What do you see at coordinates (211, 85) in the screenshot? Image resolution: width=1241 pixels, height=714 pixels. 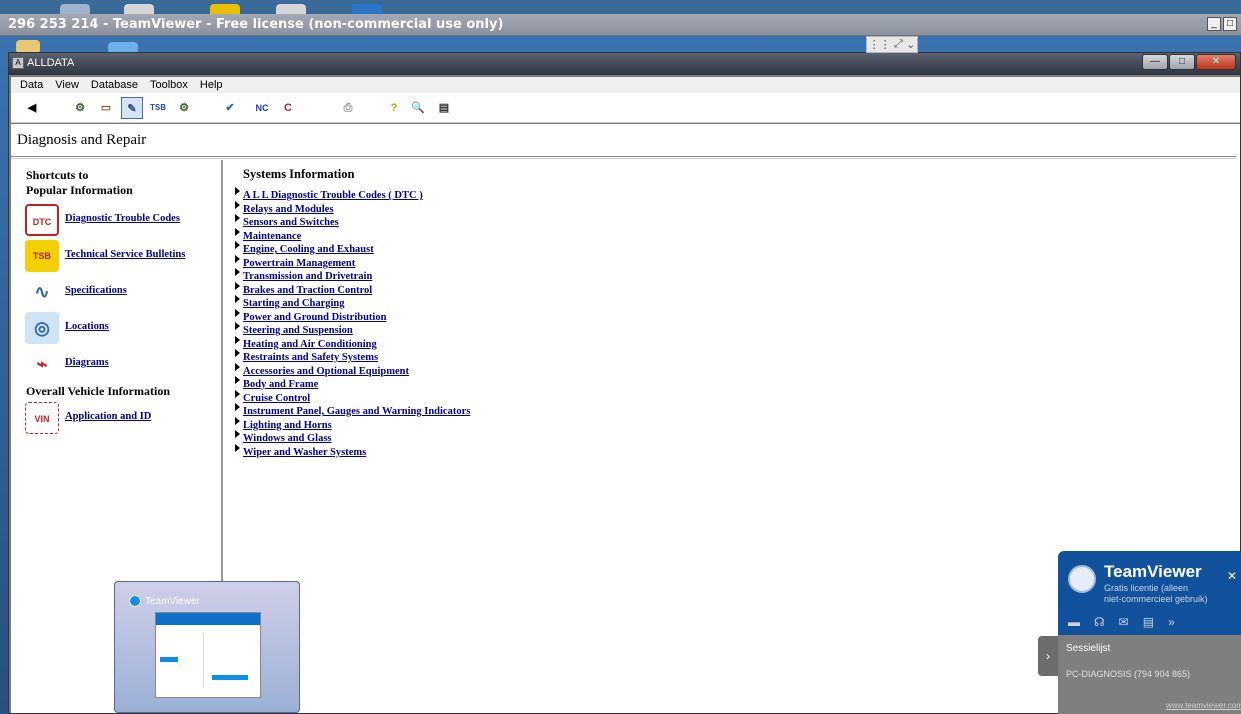 I see `menu-help: Help` at bounding box center [211, 85].